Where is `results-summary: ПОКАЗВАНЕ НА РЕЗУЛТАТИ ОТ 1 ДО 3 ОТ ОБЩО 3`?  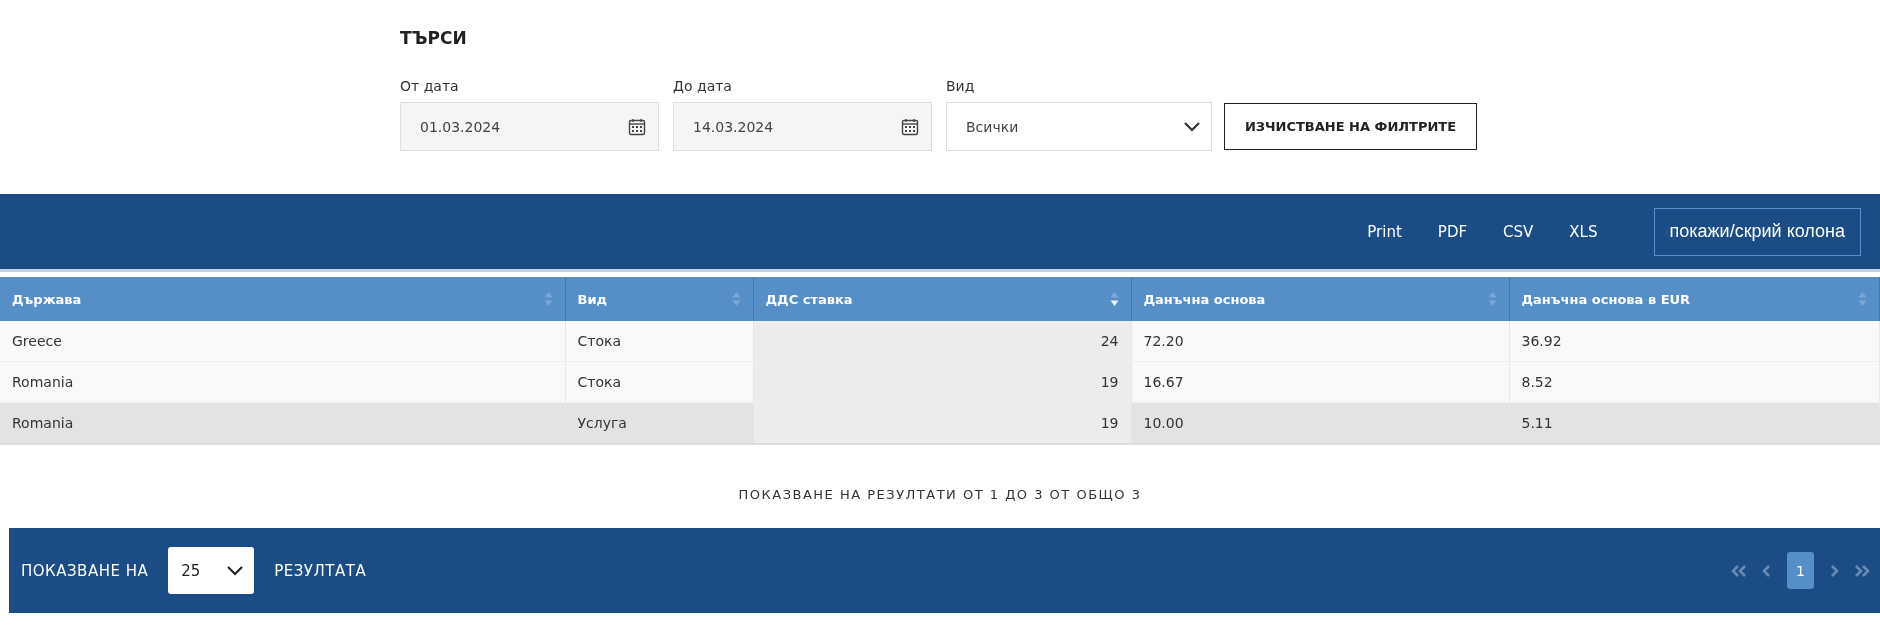
results-summary: ПОКАЗВАНЕ НА РЕЗУЛТАТИ ОТ 1 ДО 3 ОТ ОБЩО 3 is located at coordinates (940, 494).